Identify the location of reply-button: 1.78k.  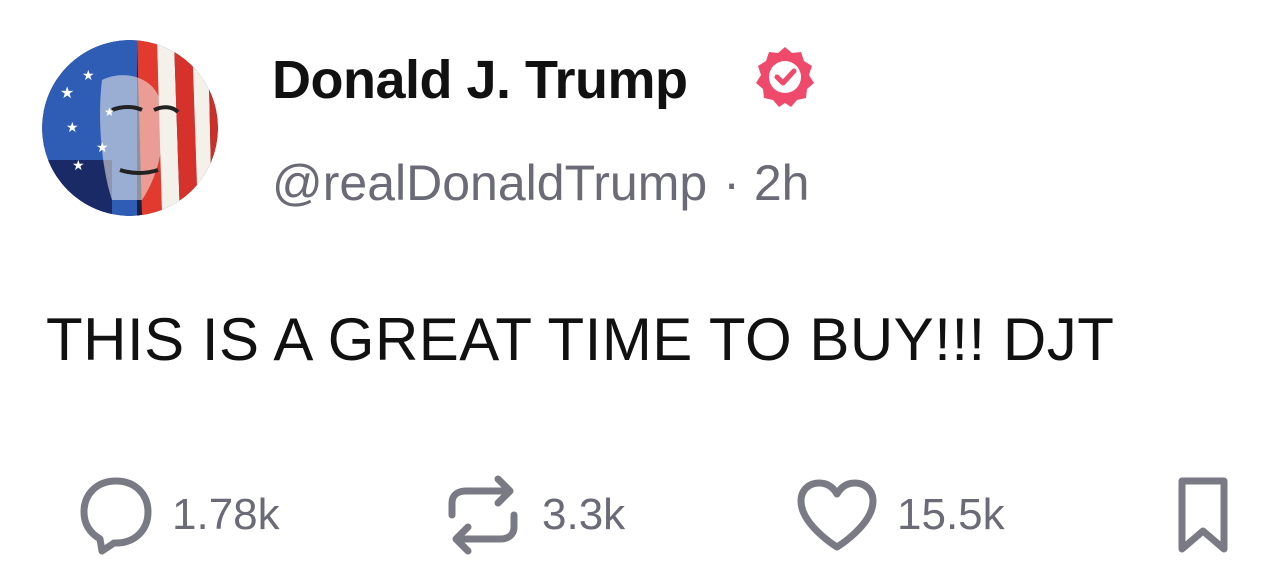
(179, 515).